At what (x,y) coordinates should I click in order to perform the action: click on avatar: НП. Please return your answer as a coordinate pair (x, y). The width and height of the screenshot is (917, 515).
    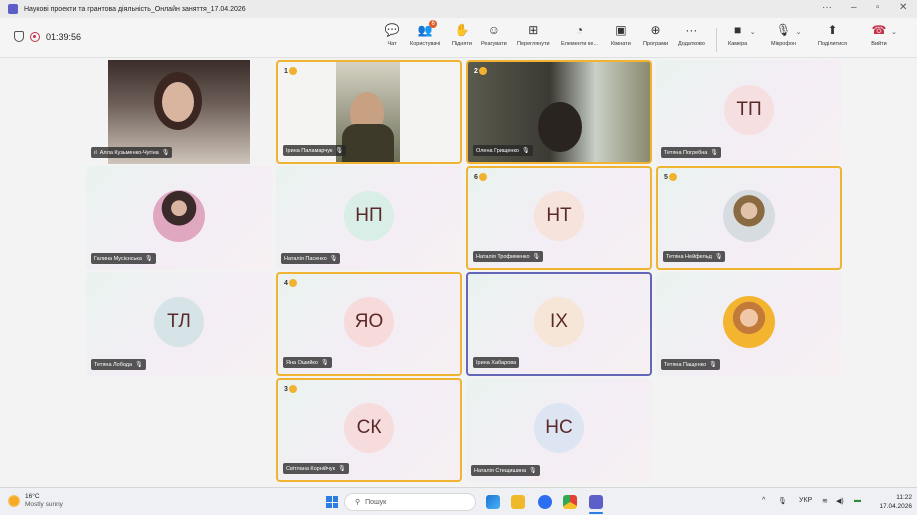
    Looking at the image, I should click on (369, 216).